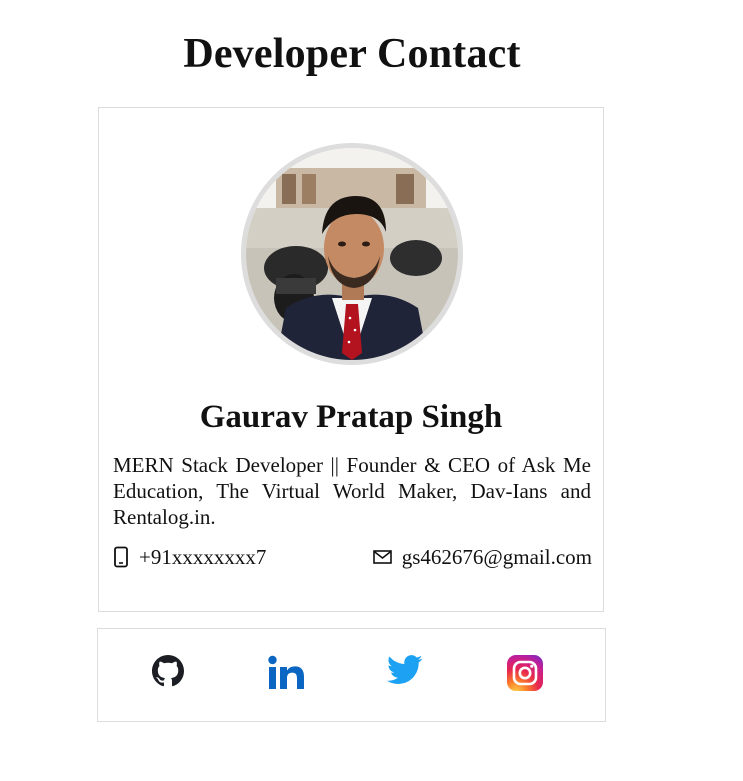 The width and height of the screenshot is (743, 781). I want to click on page-title: Developer Contact, so click(352, 54).